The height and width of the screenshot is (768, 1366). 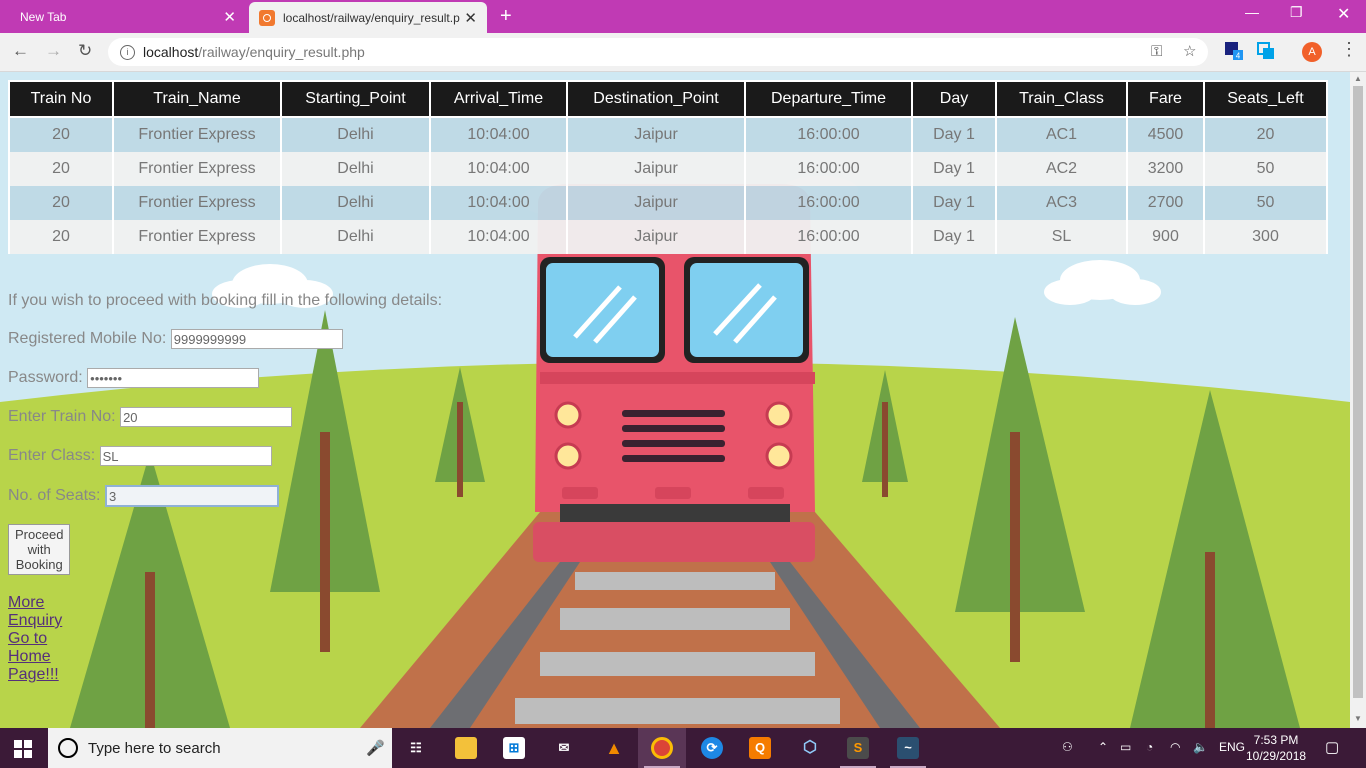 I want to click on column-header: Destination_Point, so click(x=656, y=99).